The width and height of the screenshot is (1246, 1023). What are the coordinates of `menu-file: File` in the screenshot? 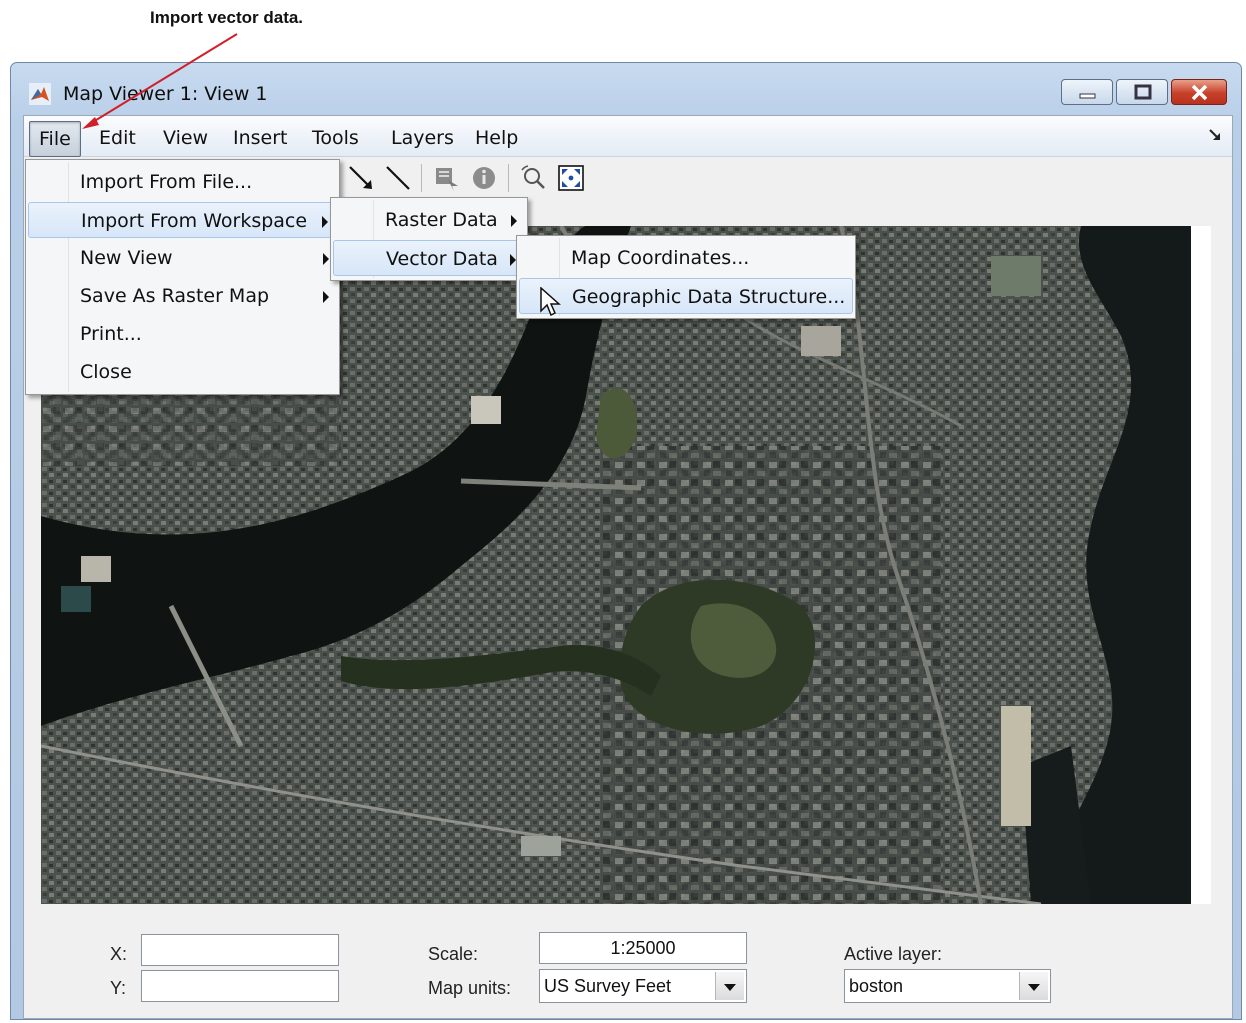 It's located at (55, 139).